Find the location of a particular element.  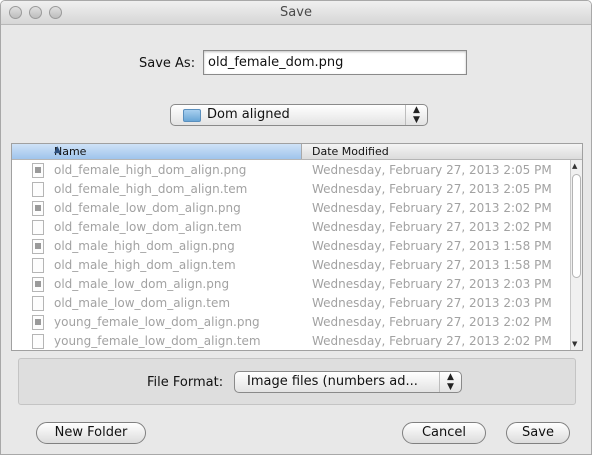

file-name: old_male_low_dom_align.png is located at coordinates (142, 284).